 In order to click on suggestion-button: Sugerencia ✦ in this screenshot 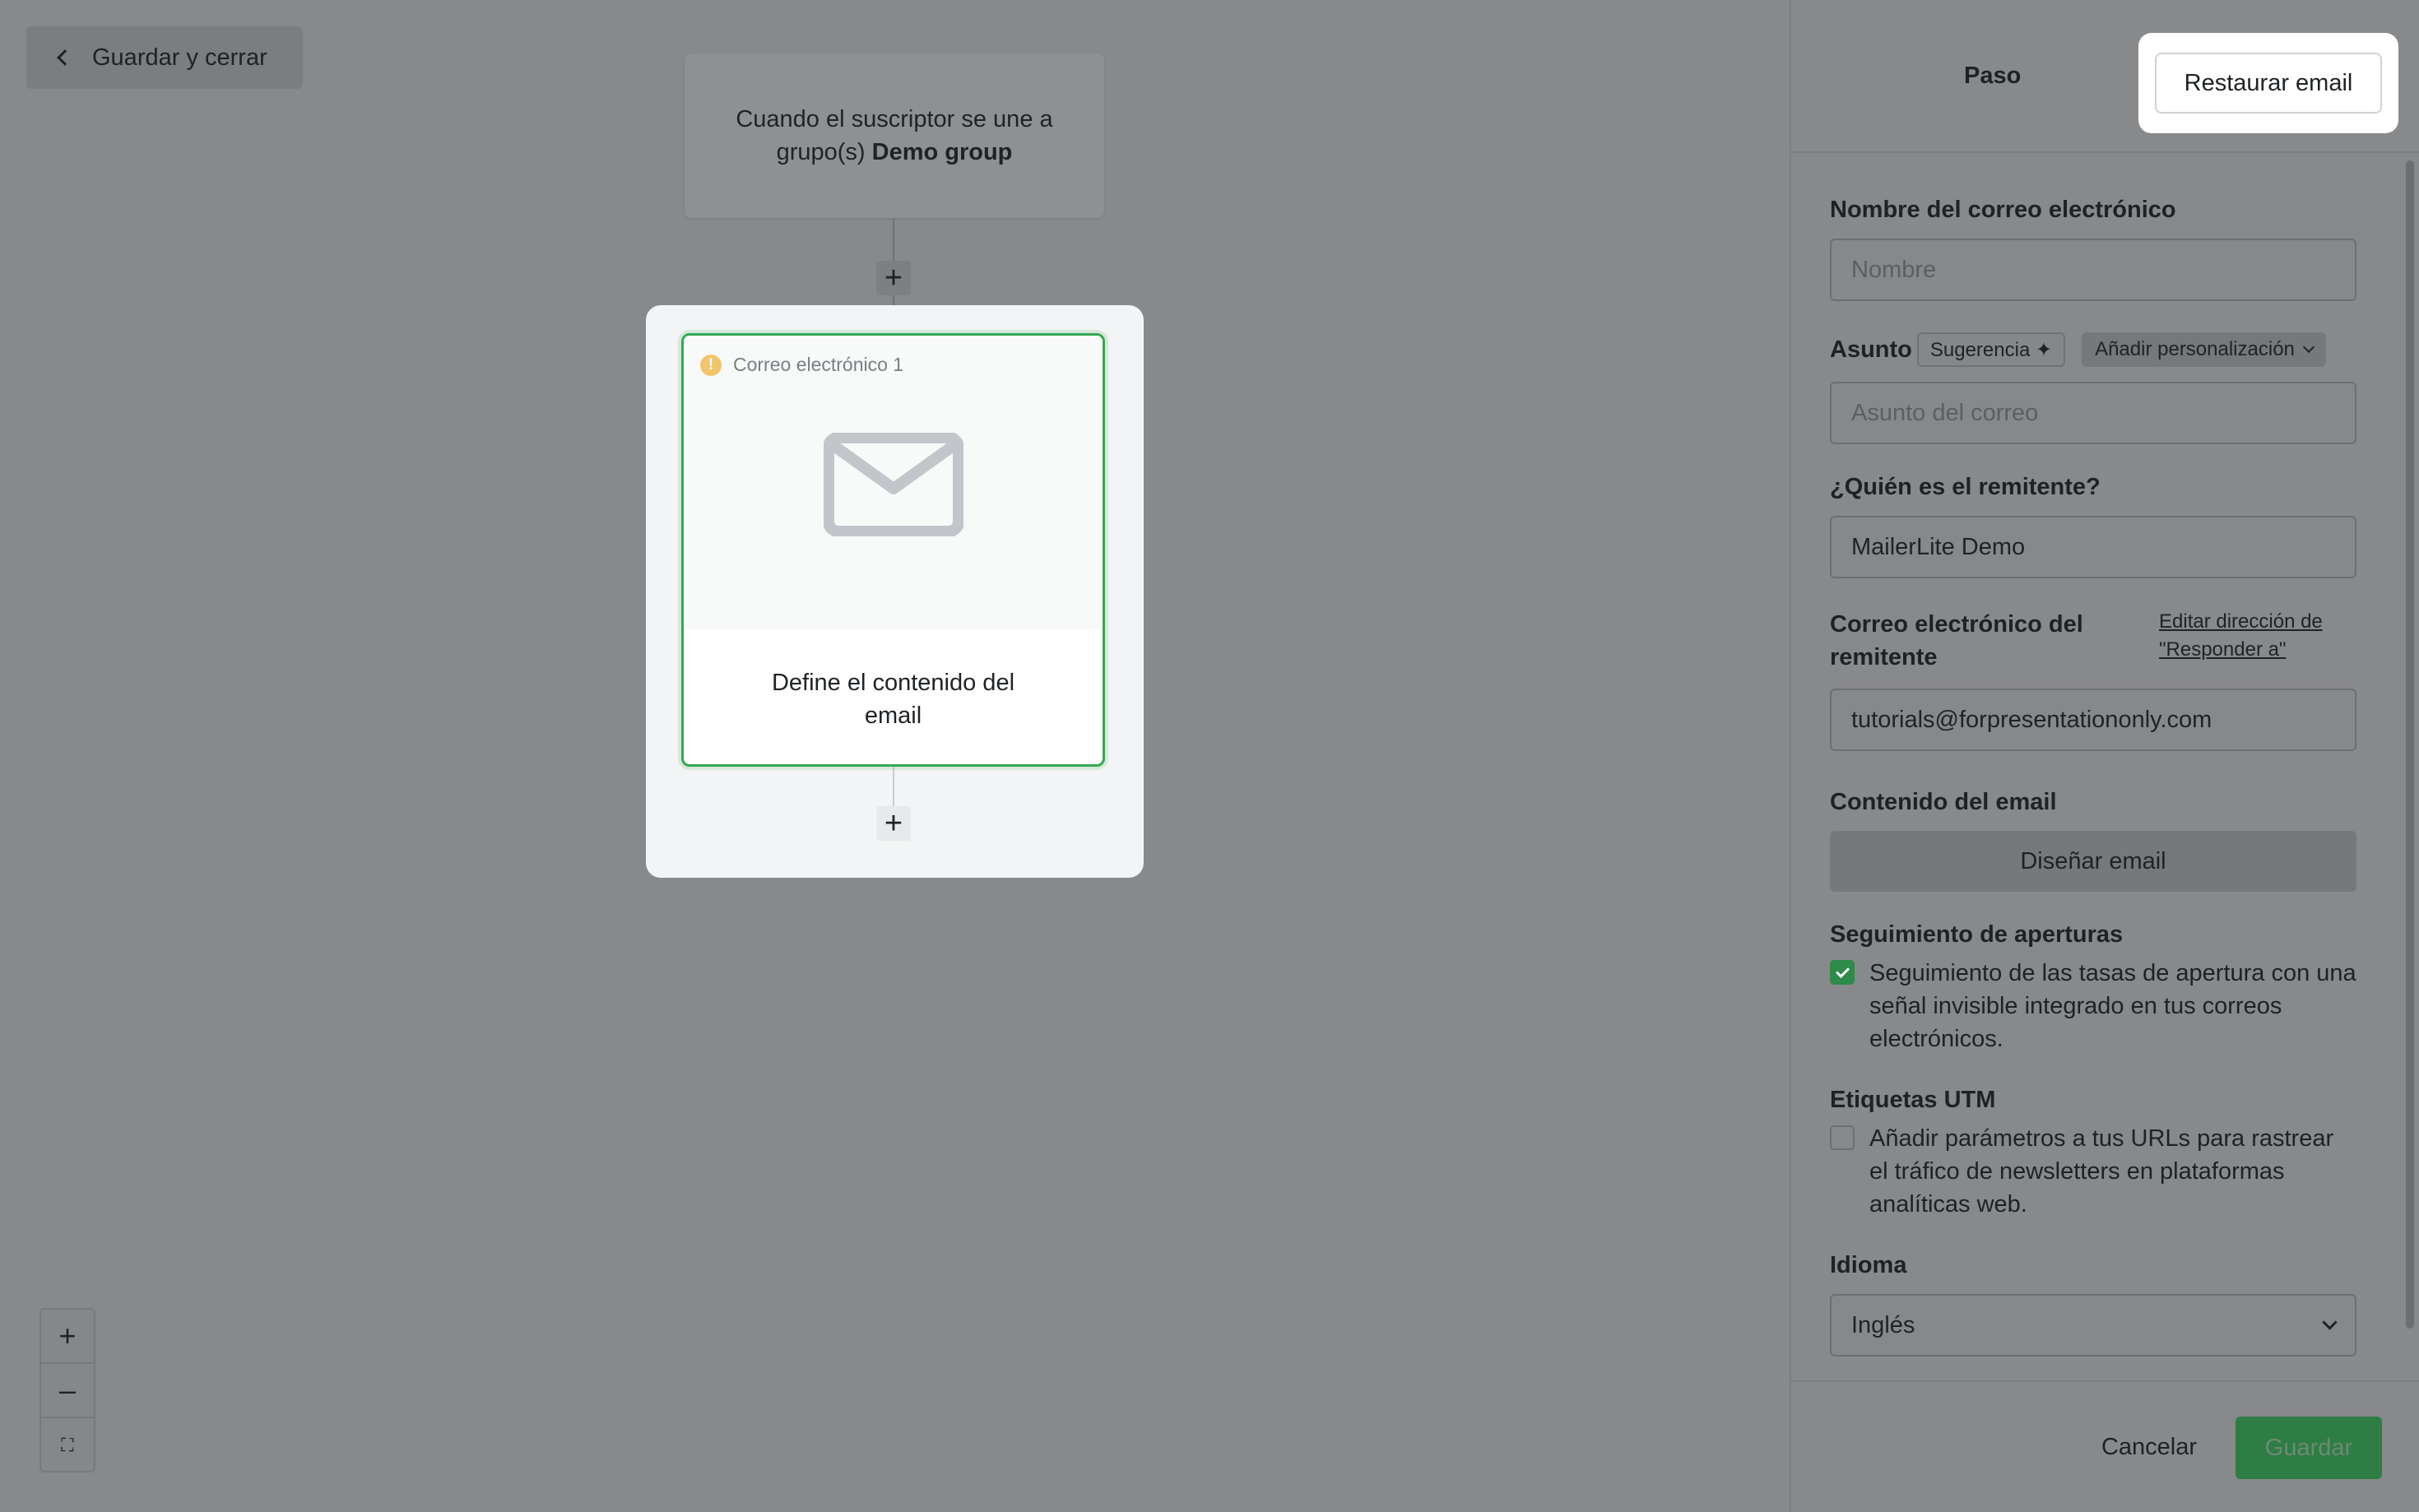, I will do `click(1991, 349)`.